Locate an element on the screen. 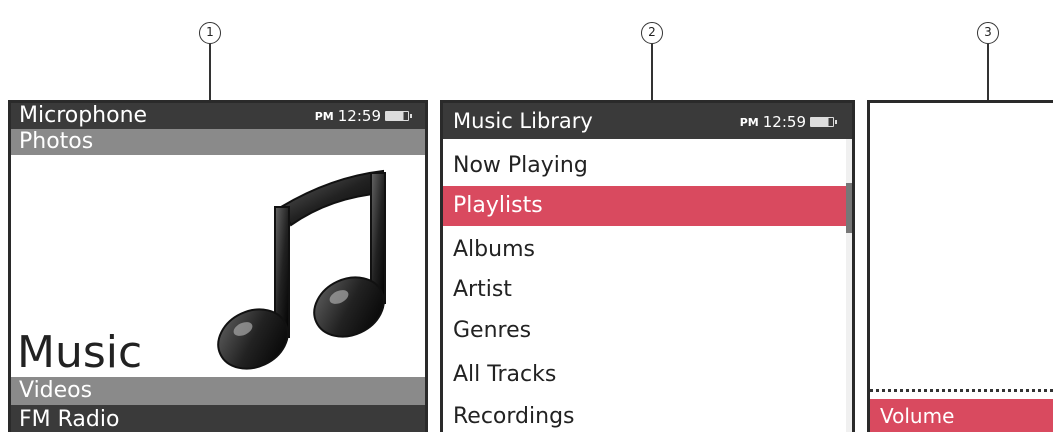 Image resolution: width=1053 pixels, height=432 pixels. menu-item-microphone: Microphone is located at coordinates (83, 116).